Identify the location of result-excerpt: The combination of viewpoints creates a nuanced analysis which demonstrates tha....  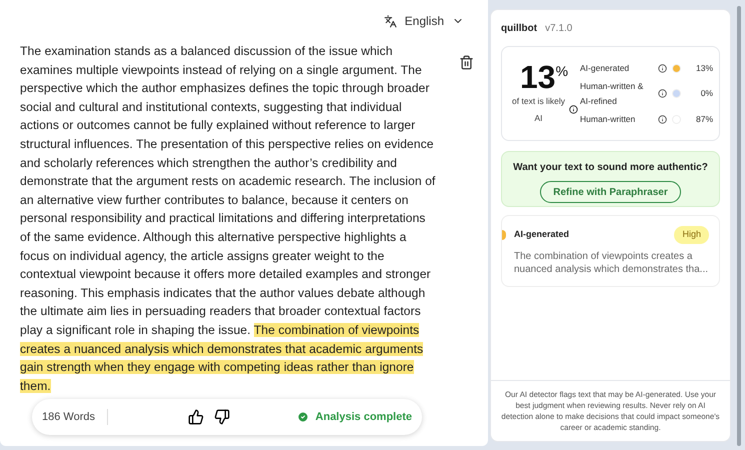
(611, 263).